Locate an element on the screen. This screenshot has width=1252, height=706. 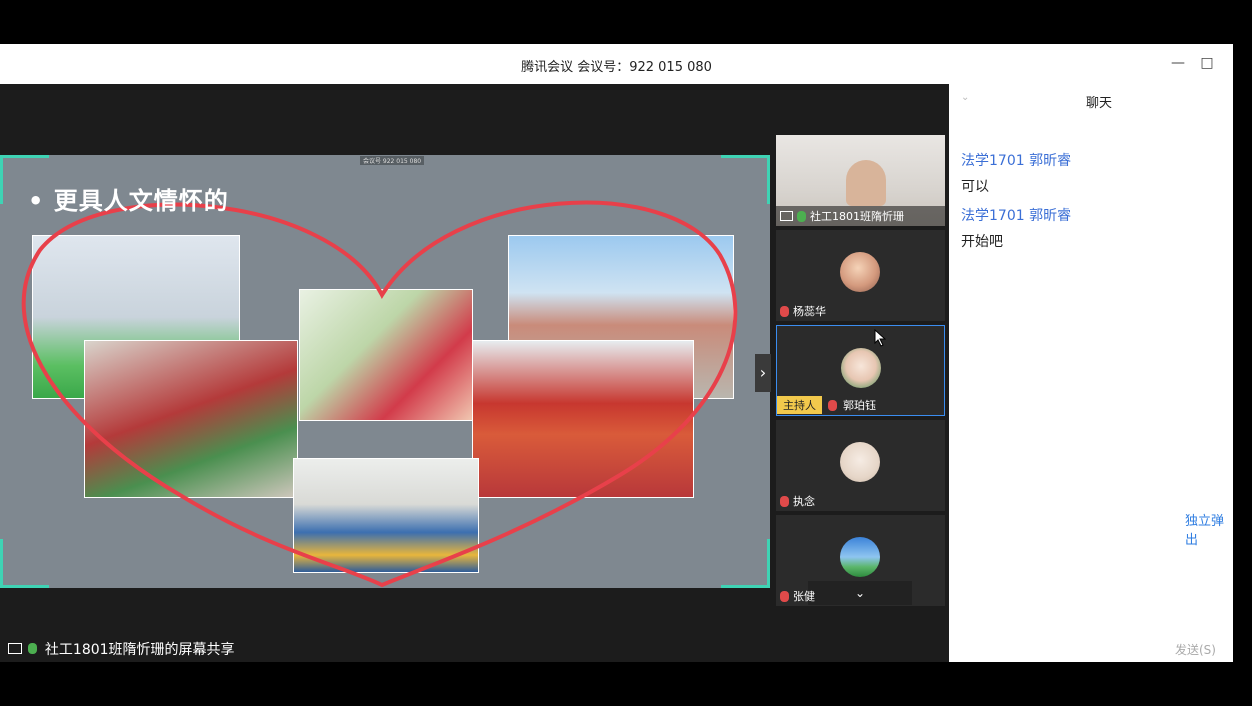
minimize-icon: — is located at coordinates (1178, 63).